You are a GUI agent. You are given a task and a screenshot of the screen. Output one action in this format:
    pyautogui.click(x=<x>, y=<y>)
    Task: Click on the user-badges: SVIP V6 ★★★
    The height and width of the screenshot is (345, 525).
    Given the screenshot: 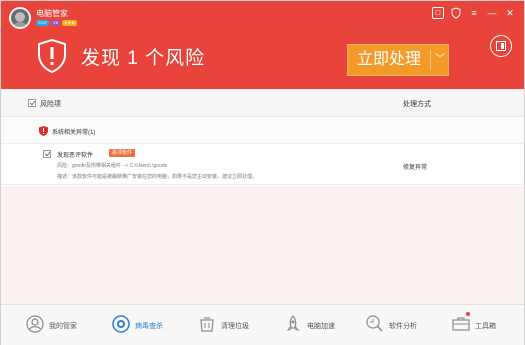 What is the action you would take?
    pyautogui.click(x=56, y=23)
    